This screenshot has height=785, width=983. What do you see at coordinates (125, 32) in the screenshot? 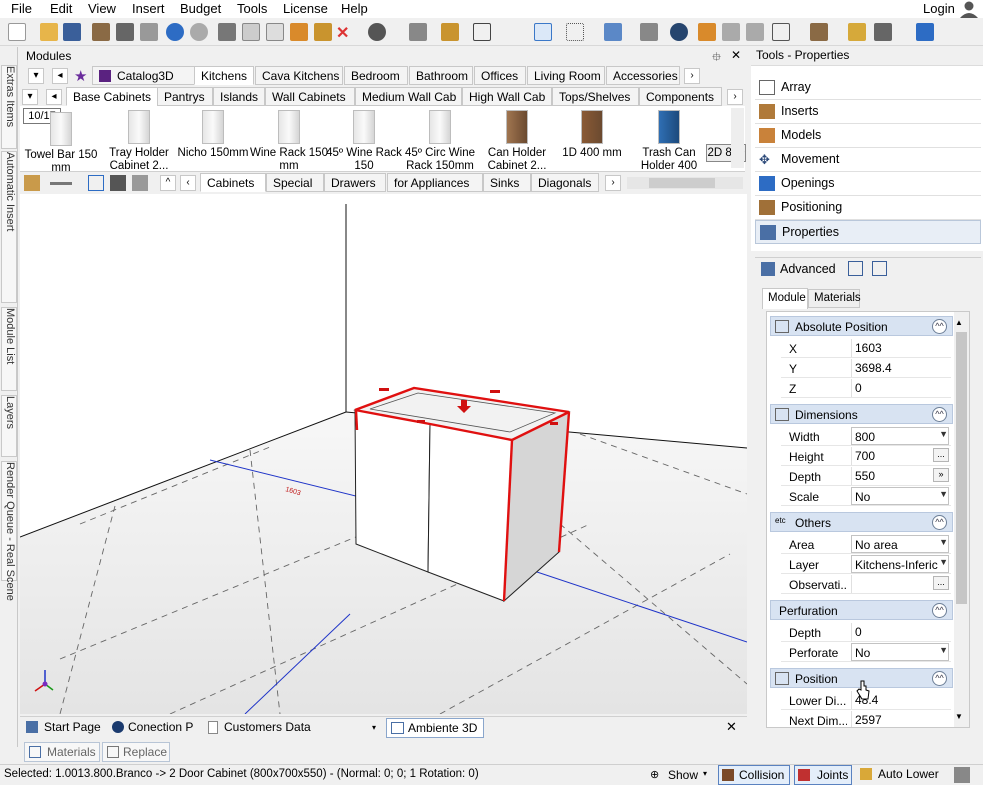
I see `print-icon` at bounding box center [125, 32].